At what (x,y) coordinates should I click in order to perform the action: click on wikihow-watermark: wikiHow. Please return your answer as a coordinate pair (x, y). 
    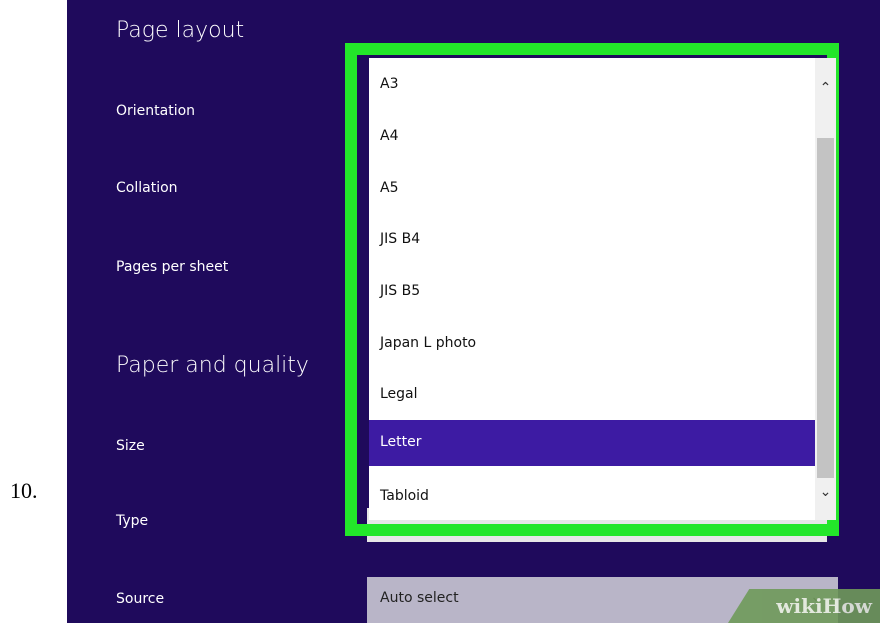
    Looking at the image, I should click on (804, 606).